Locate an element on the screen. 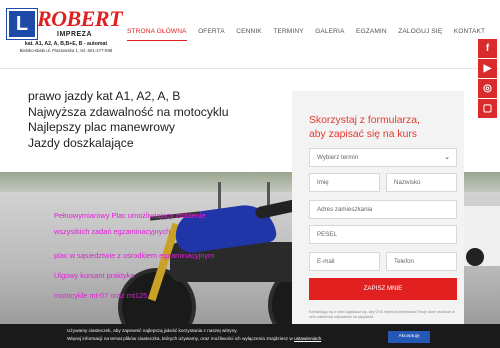 This screenshot has height=348, width=500. nav-item-pricing: CENNIK is located at coordinates (249, 34).